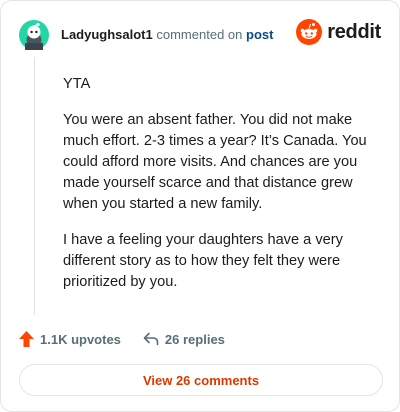 The height and width of the screenshot is (412, 400). I want to click on reddit-logo: reddit, so click(338, 32).